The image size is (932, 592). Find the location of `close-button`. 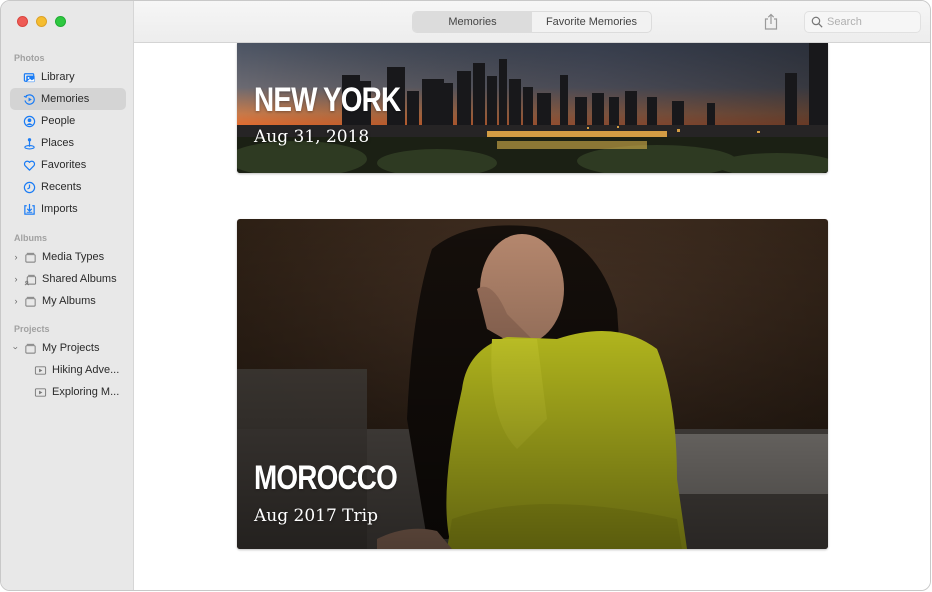

close-button is located at coordinates (22, 21).